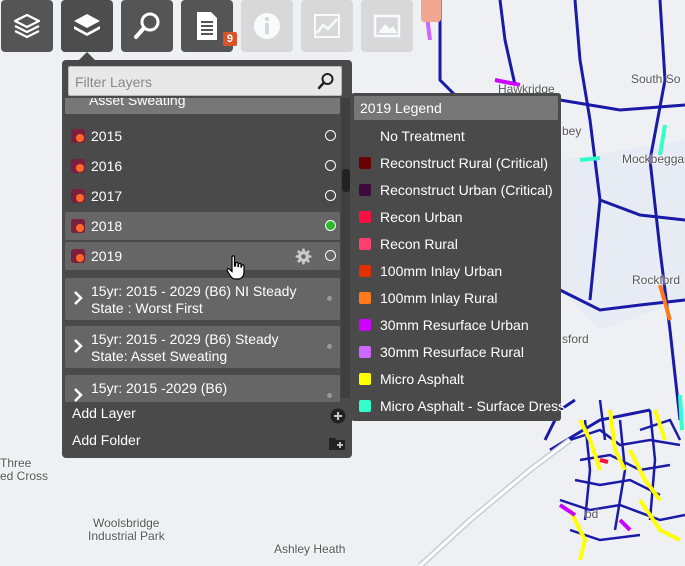 This screenshot has width=685, height=566. I want to click on place-label: Woolsbridge, so click(126, 523).